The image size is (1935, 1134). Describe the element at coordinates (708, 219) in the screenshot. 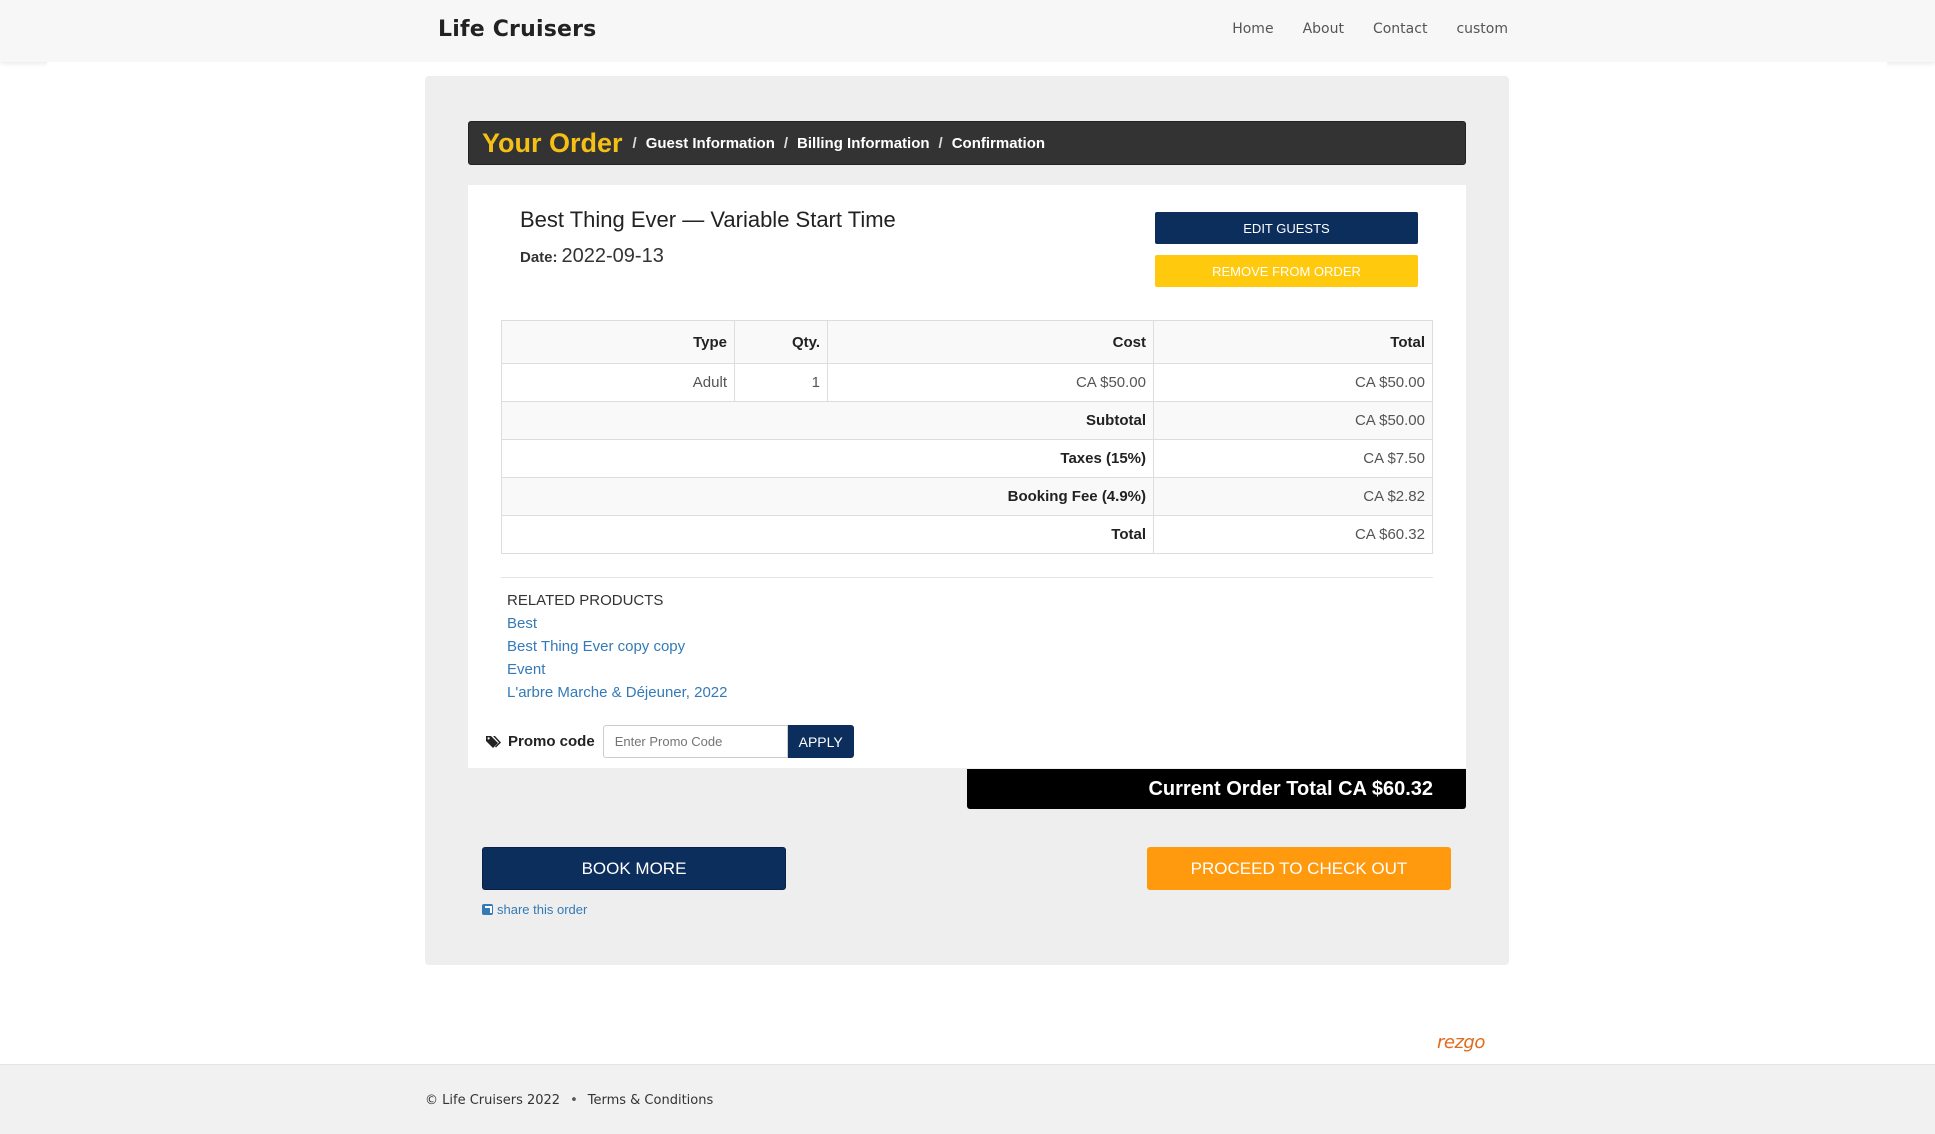

I see `item-title: Best Thing Ever — Variable Start Time` at that location.